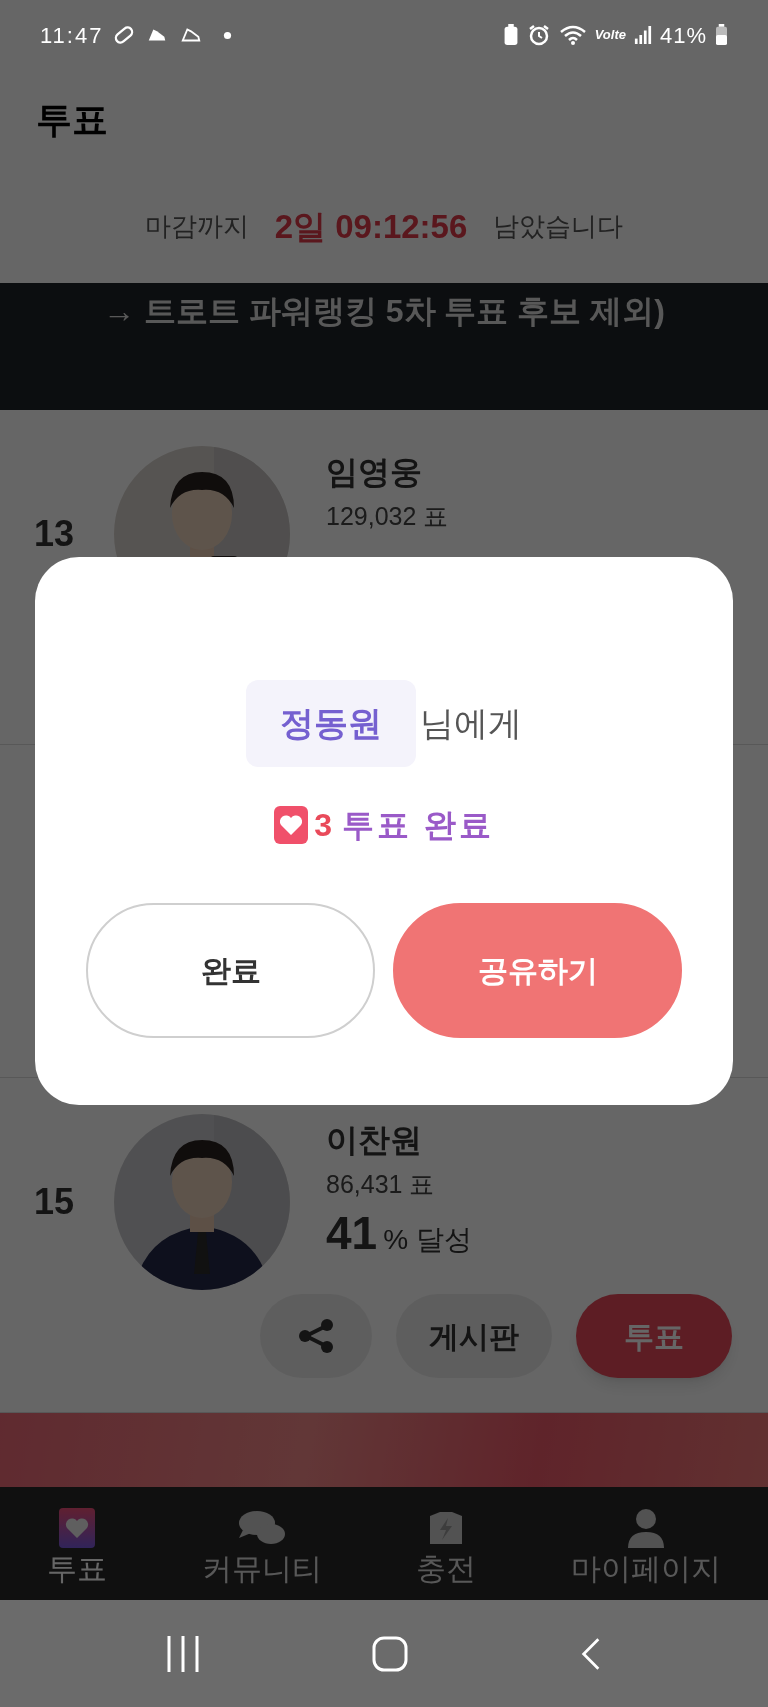  What do you see at coordinates (427, 1239) in the screenshot?
I see `achievement-label: % 달성` at bounding box center [427, 1239].